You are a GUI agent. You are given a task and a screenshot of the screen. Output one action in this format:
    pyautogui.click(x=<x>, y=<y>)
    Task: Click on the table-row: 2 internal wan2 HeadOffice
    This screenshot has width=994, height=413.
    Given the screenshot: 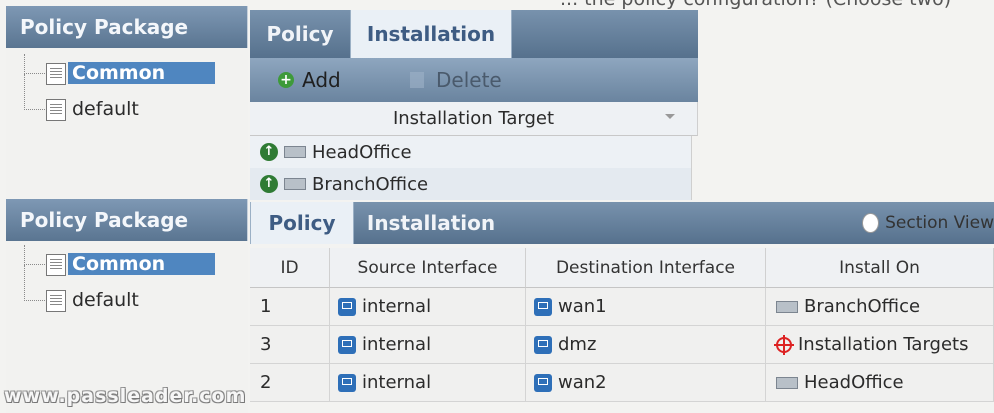 What is the action you would take?
    pyautogui.click(x=622, y=383)
    